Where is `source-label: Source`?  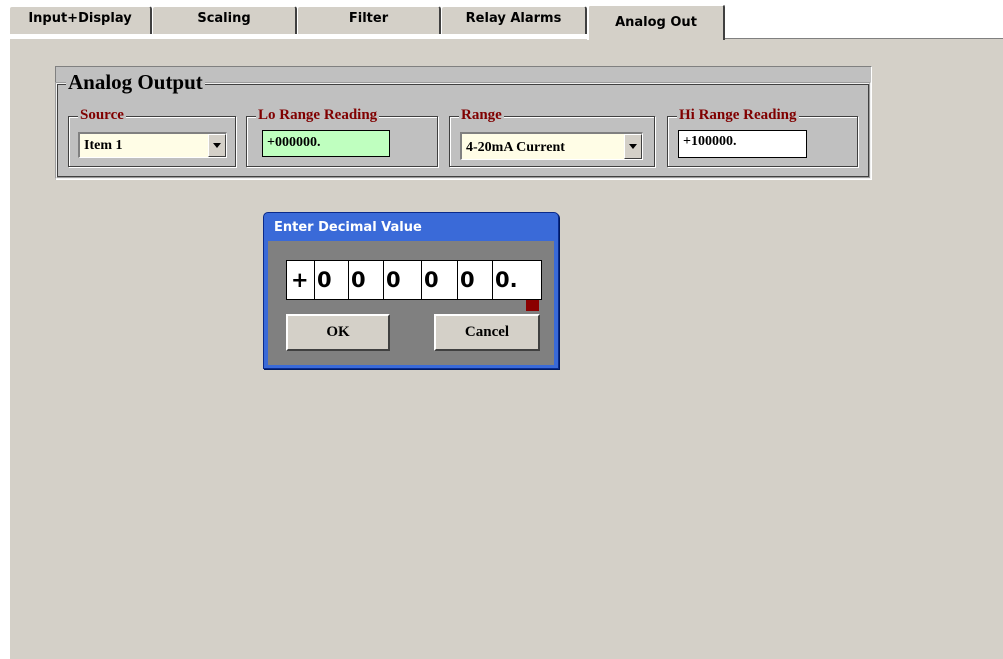
source-label: Source is located at coordinates (102, 115).